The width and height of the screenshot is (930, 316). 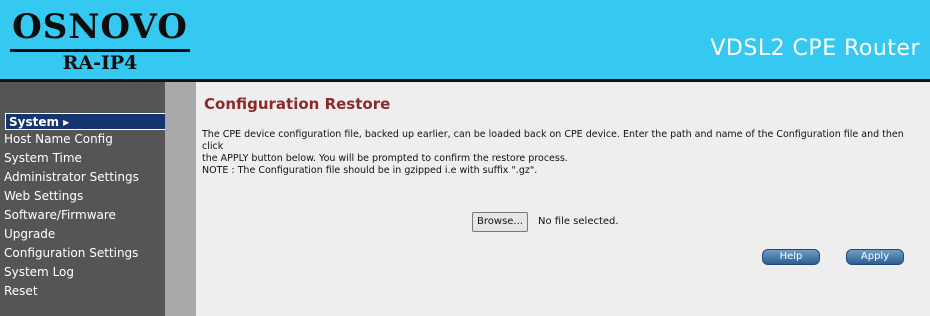 I want to click on sidebar-item-system: System ▸, so click(x=86, y=121).